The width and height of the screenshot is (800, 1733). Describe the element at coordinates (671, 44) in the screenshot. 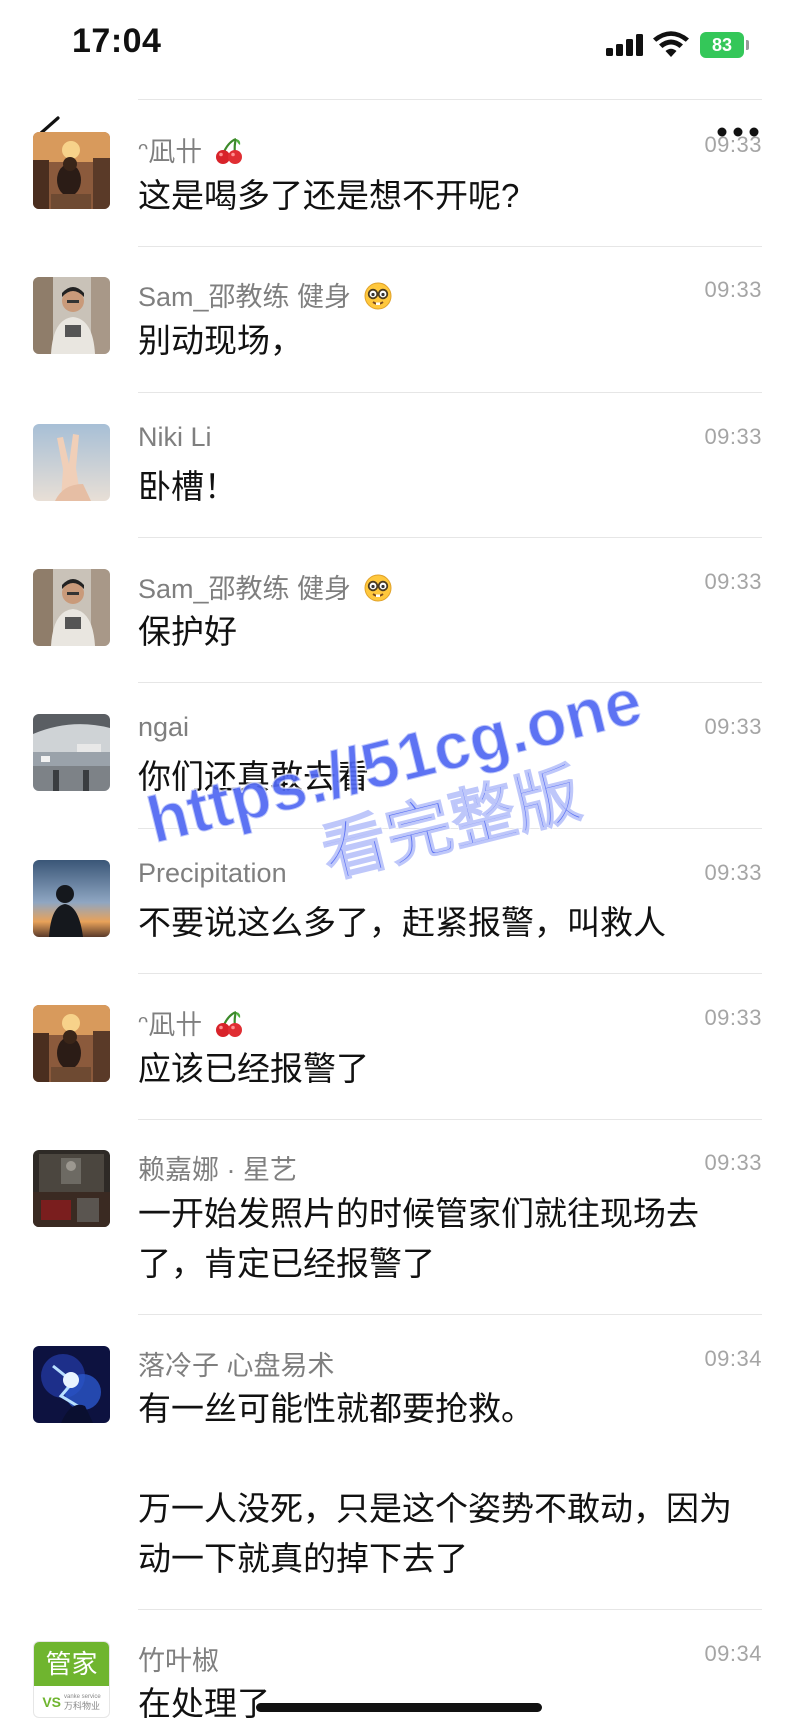

I see `wifi-icon` at that location.